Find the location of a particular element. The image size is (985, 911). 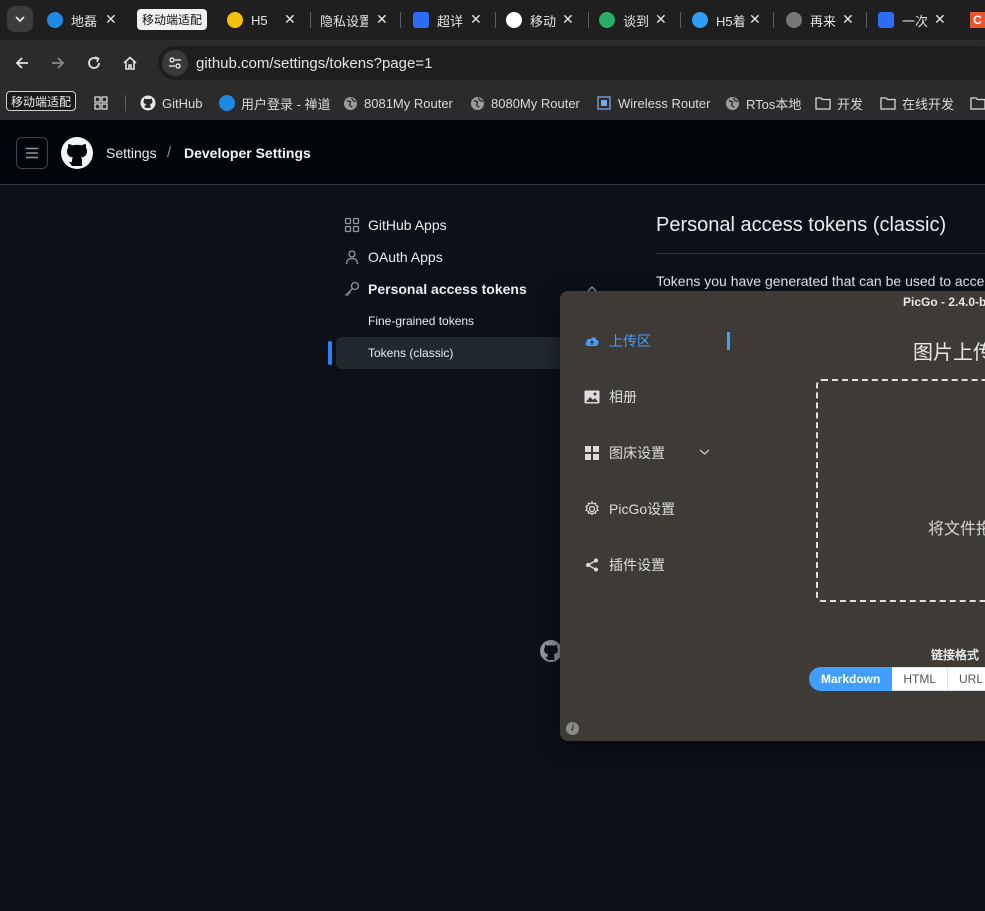

format-markdown-button: Markdown is located at coordinates (851, 679).